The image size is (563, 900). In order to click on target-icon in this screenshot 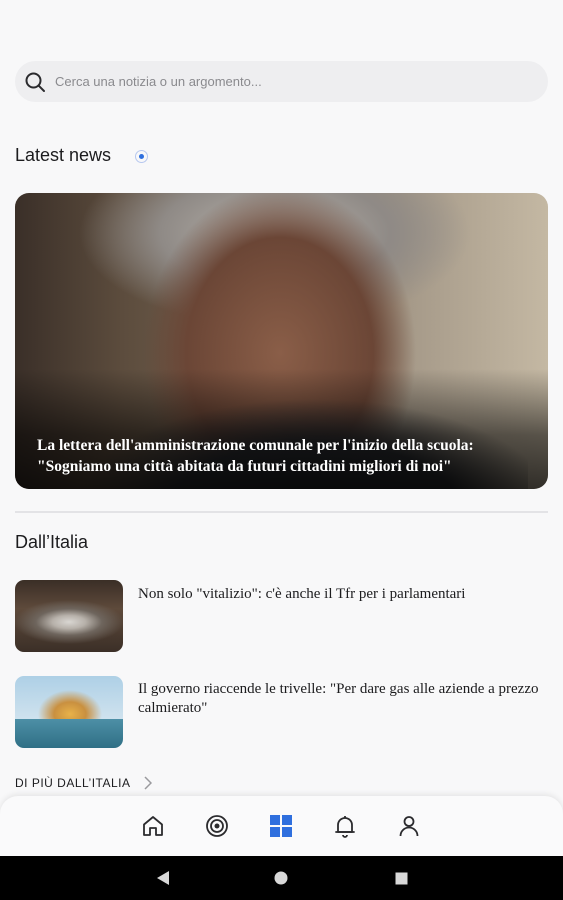, I will do `click(217, 826)`.